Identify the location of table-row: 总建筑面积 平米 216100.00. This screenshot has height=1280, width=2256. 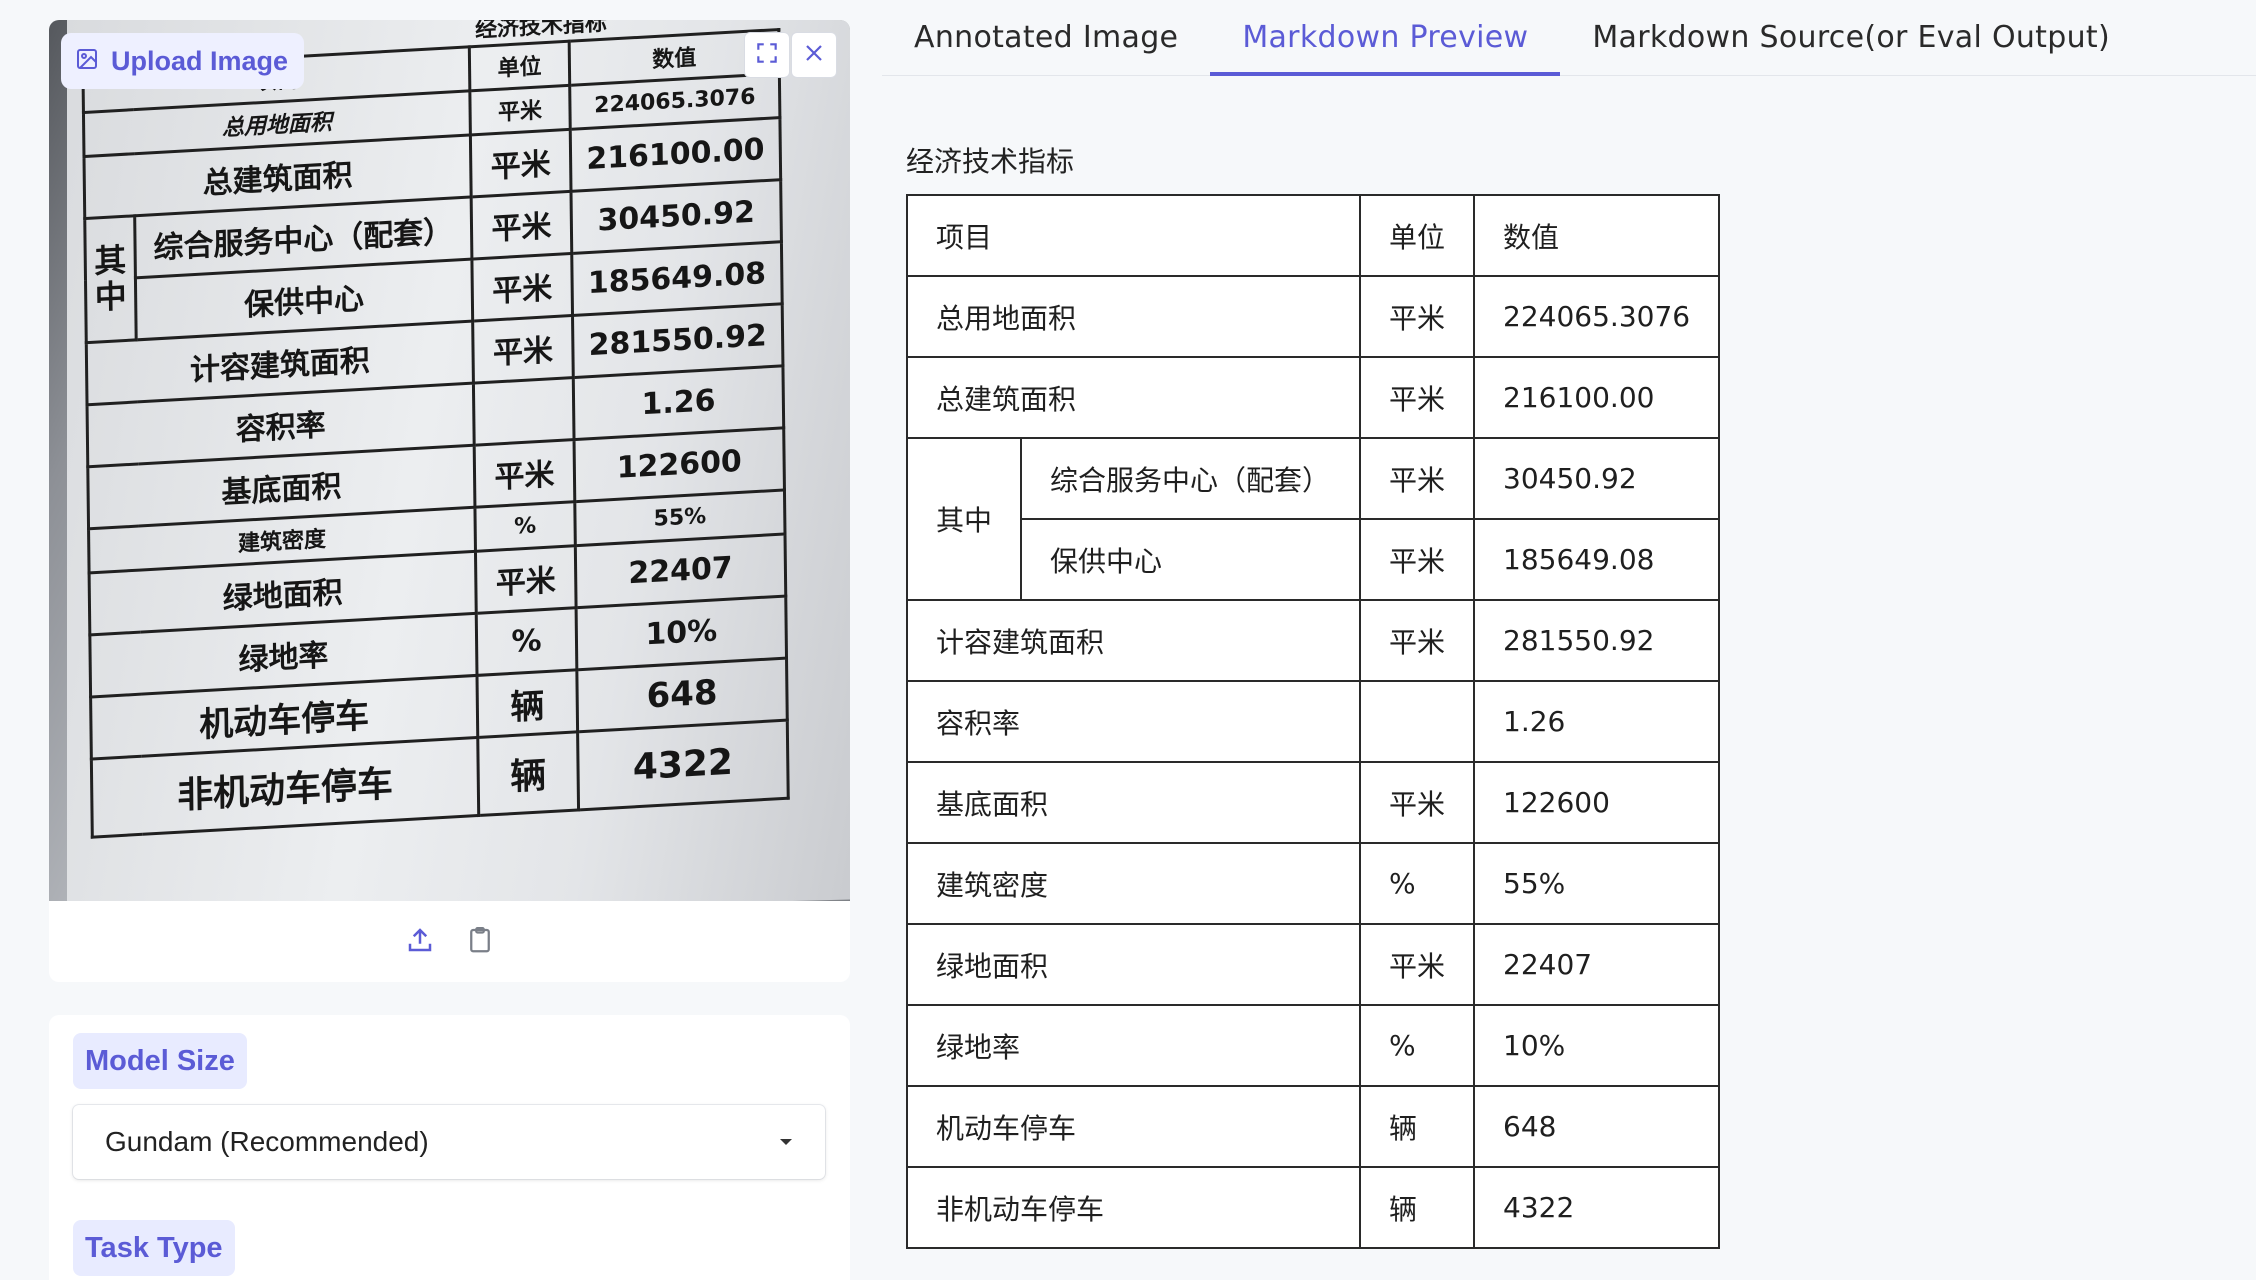
(1313, 397).